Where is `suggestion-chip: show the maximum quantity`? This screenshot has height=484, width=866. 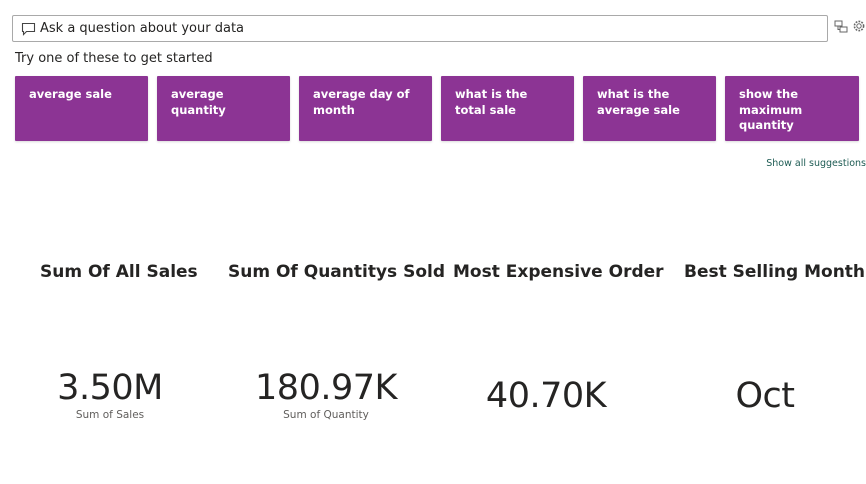 suggestion-chip: show the maximum quantity is located at coordinates (792, 108).